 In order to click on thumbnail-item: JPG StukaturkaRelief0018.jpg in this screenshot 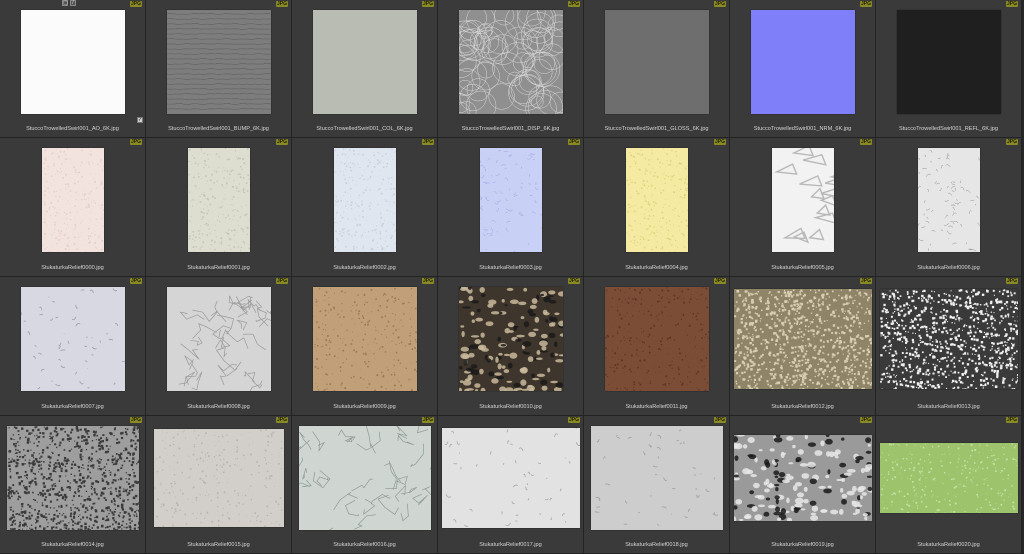, I will do `click(657, 485)`.